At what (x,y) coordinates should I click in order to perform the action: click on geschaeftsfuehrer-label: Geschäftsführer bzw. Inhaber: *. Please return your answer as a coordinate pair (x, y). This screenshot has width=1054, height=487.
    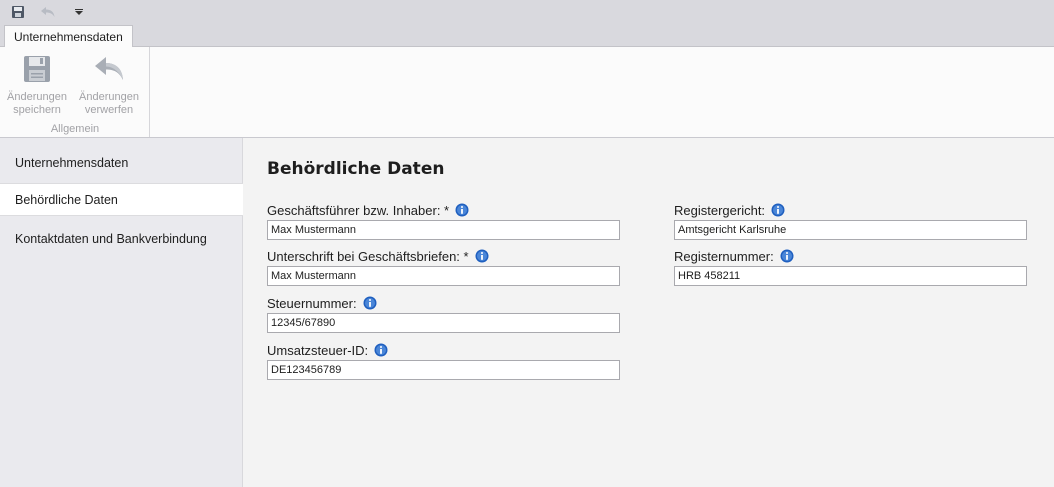
    Looking at the image, I should click on (358, 210).